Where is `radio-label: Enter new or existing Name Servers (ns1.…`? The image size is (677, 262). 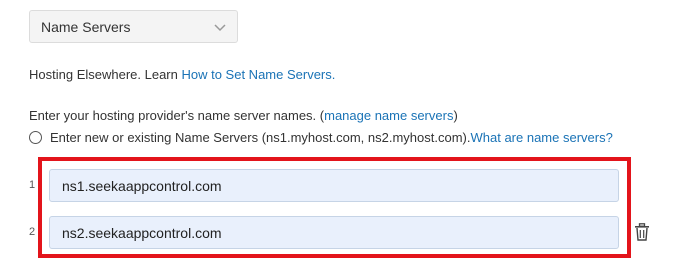
radio-label: Enter new or existing Name Servers (ns1.… is located at coordinates (260, 137).